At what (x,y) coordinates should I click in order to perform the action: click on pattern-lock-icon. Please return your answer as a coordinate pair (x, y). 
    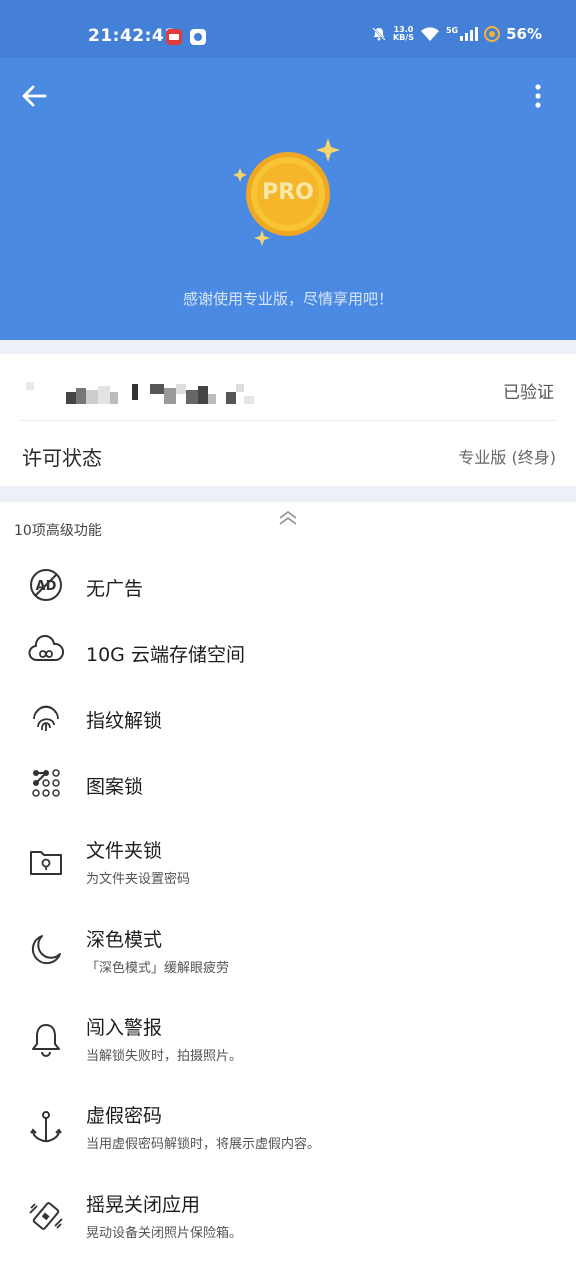
    Looking at the image, I should click on (46, 783).